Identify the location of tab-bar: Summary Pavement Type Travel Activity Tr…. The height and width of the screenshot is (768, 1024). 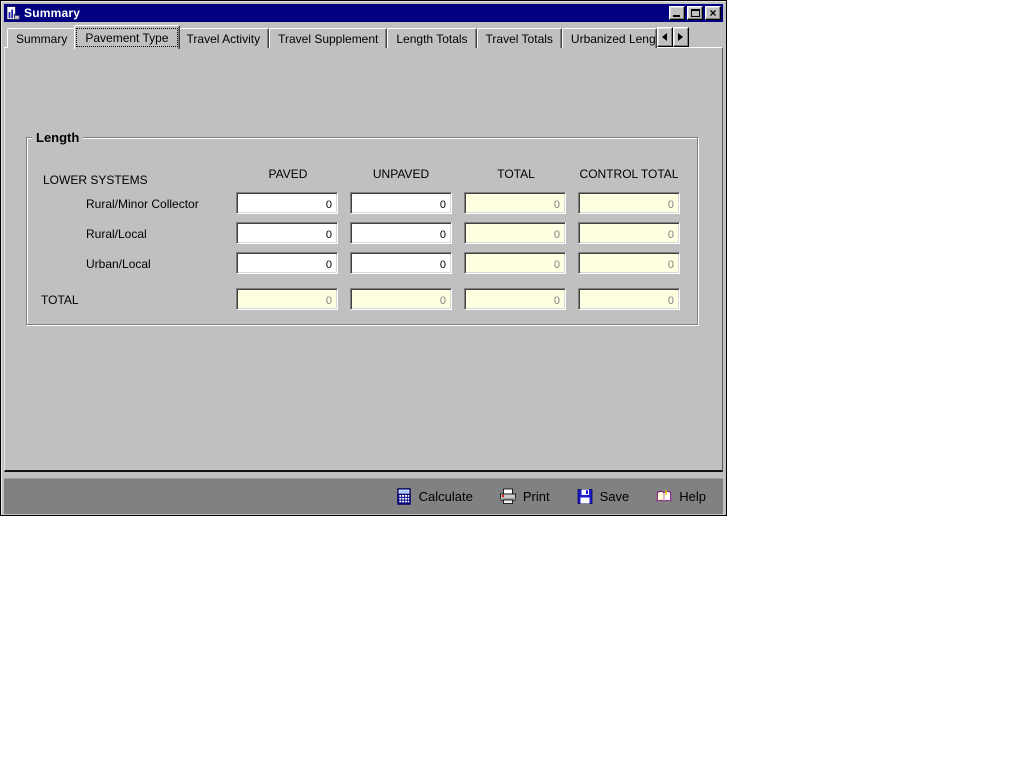
(363, 36).